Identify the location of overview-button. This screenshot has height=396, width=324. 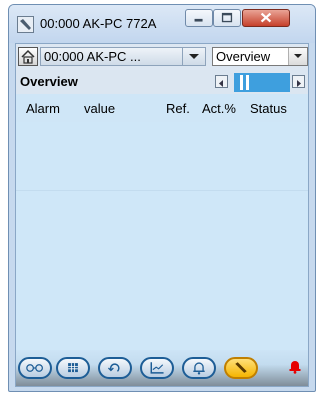
(35, 368).